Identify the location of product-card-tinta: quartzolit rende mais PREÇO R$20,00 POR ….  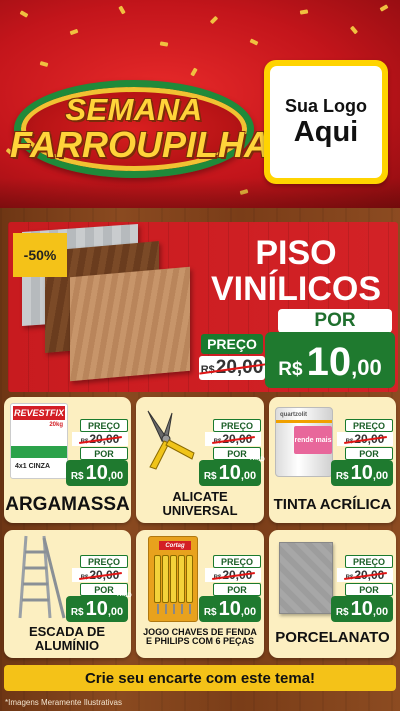
(332, 460).